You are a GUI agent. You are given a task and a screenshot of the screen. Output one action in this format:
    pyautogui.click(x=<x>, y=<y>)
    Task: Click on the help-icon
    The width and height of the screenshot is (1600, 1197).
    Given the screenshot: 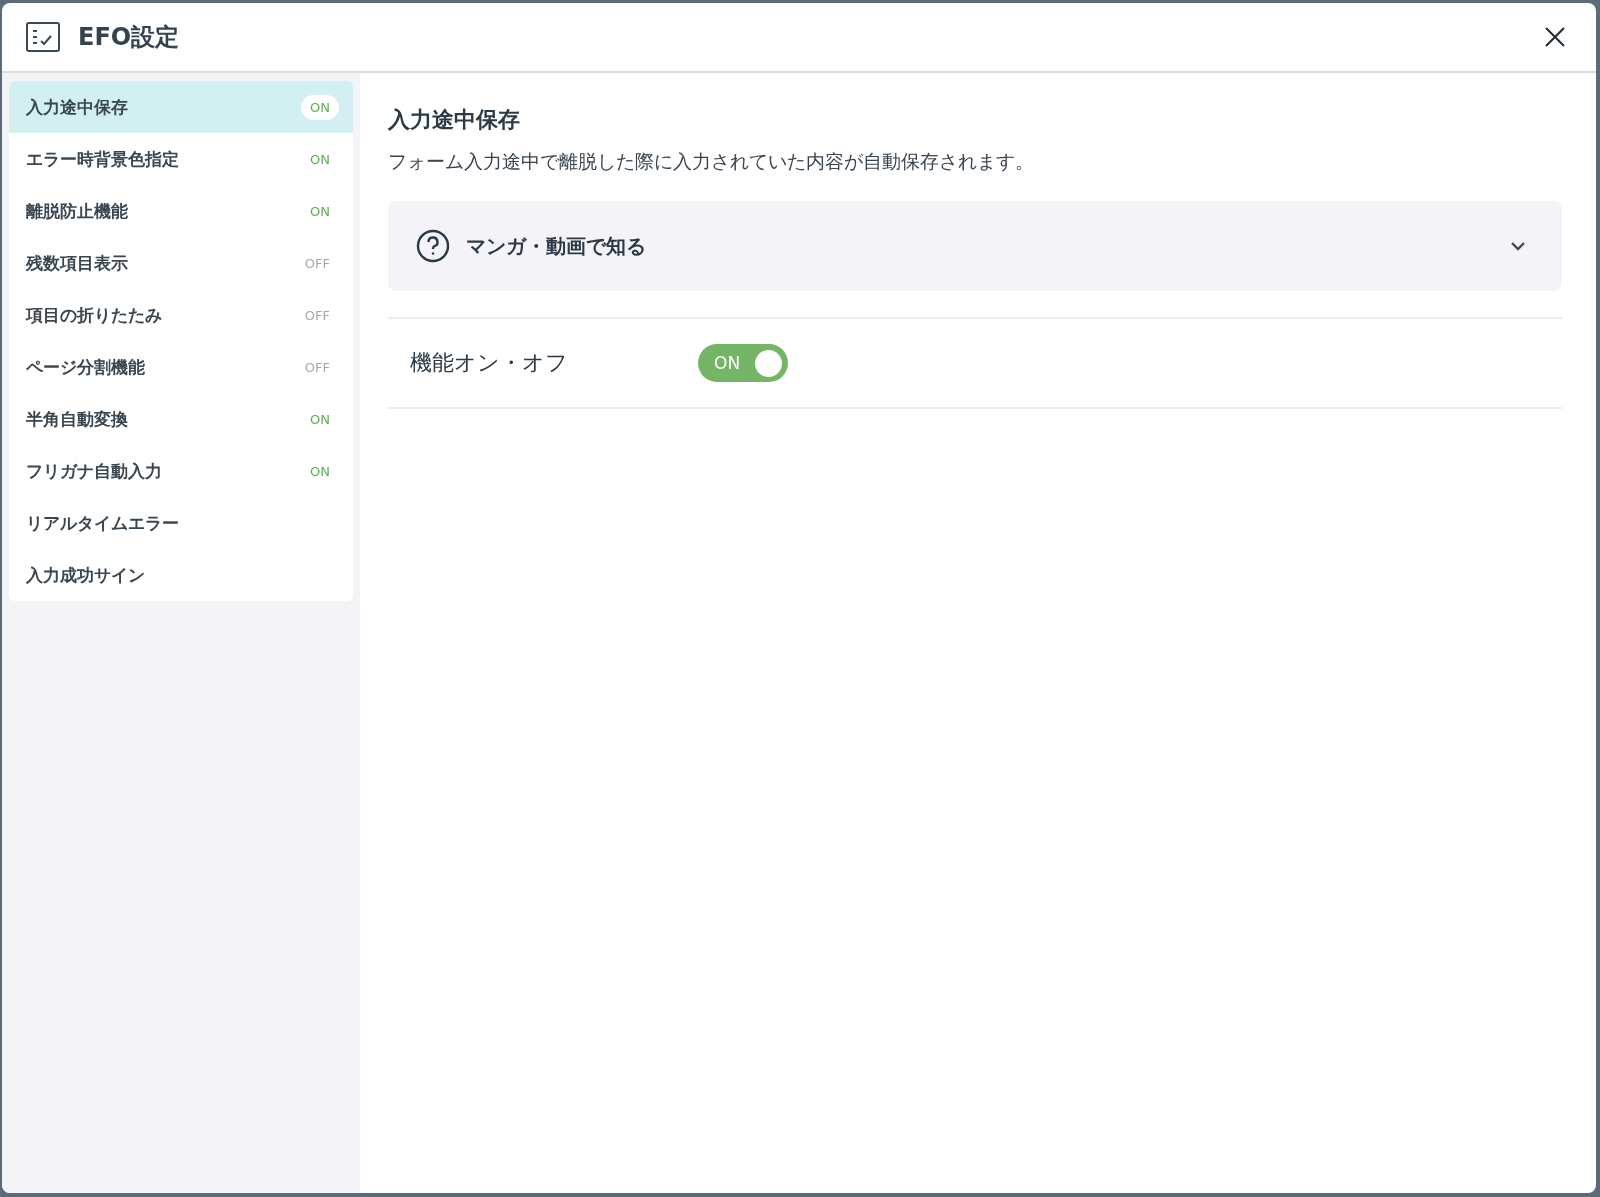 What is the action you would take?
    pyautogui.click(x=433, y=246)
    